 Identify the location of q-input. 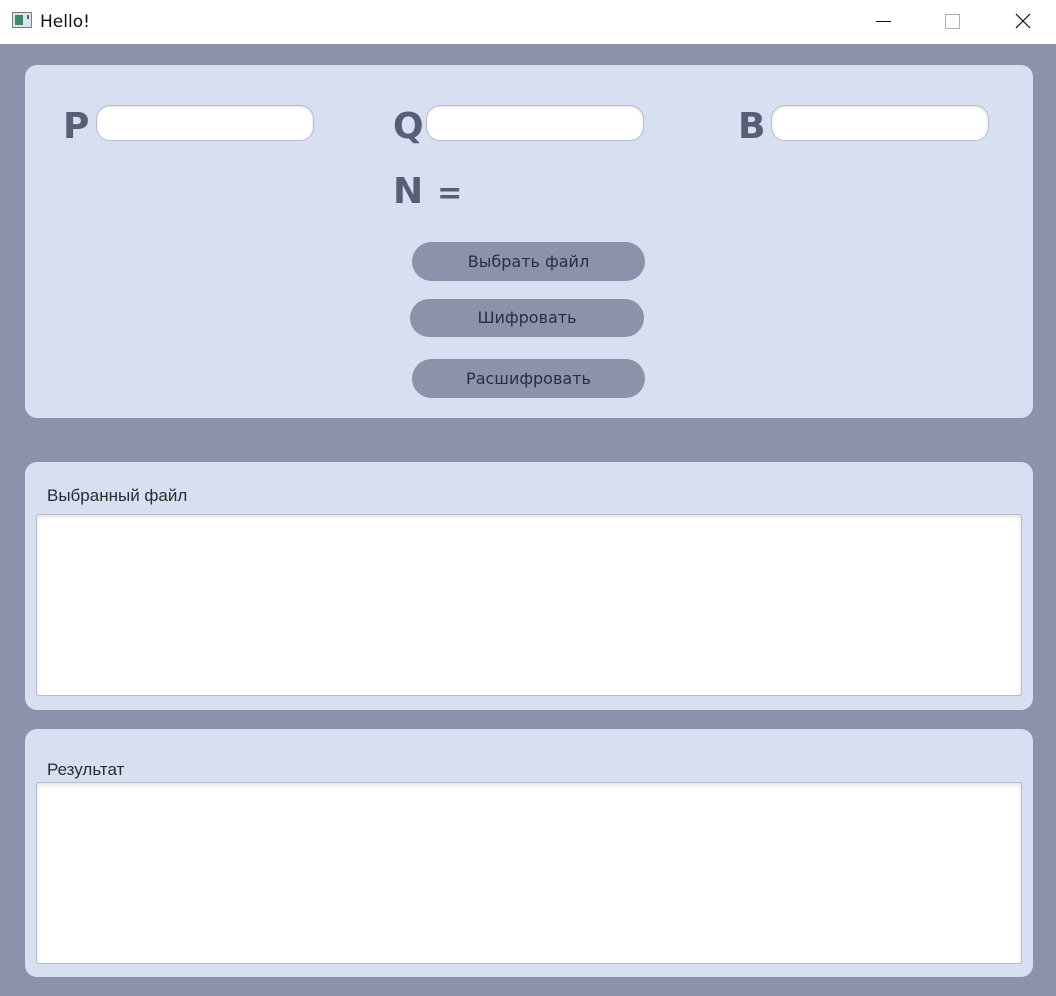
(535, 123).